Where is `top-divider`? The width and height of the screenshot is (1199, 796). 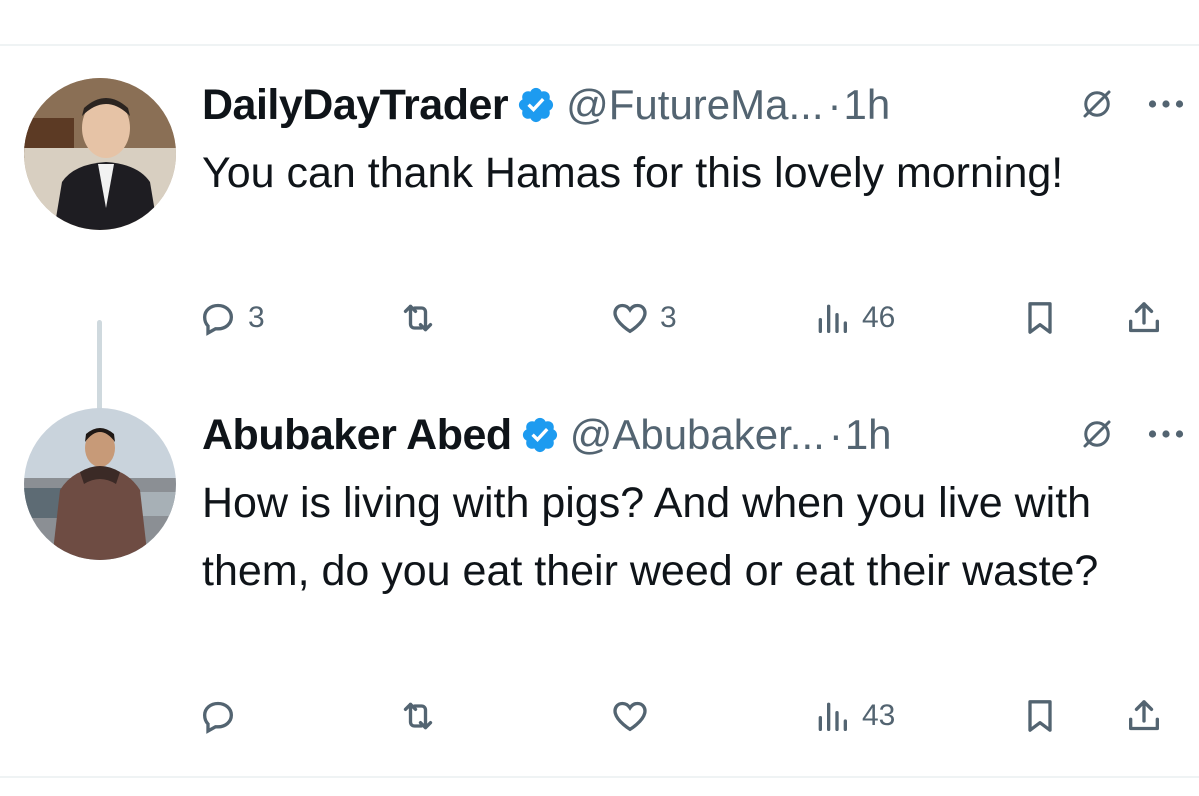
top-divider is located at coordinates (599, 45).